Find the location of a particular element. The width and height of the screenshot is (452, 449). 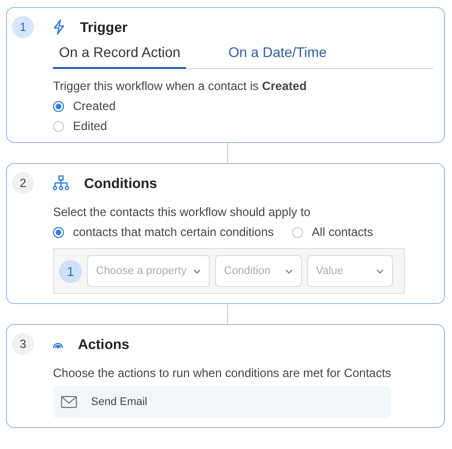

tab: On a Date/Time is located at coordinates (277, 55).